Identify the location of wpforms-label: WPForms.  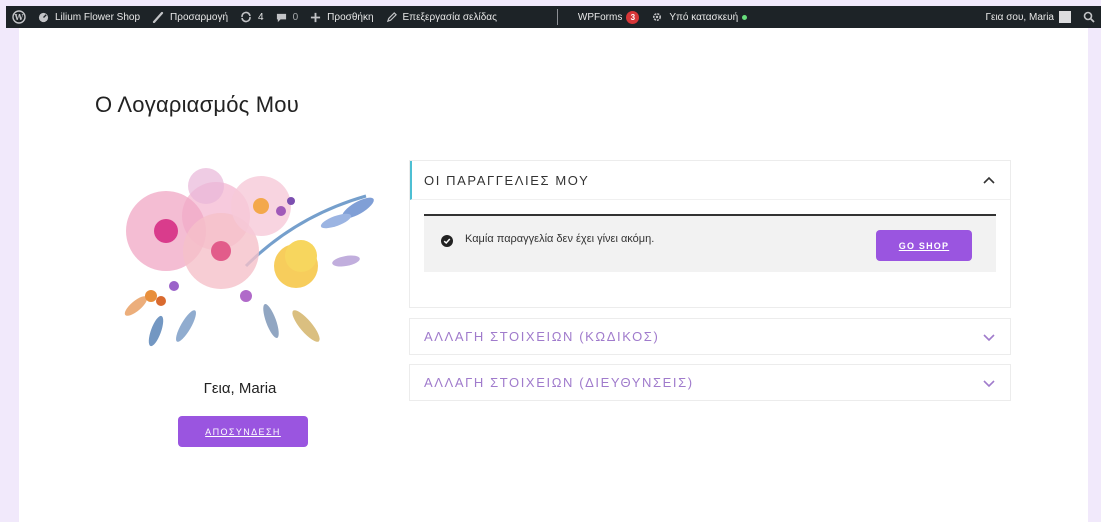
(600, 17).